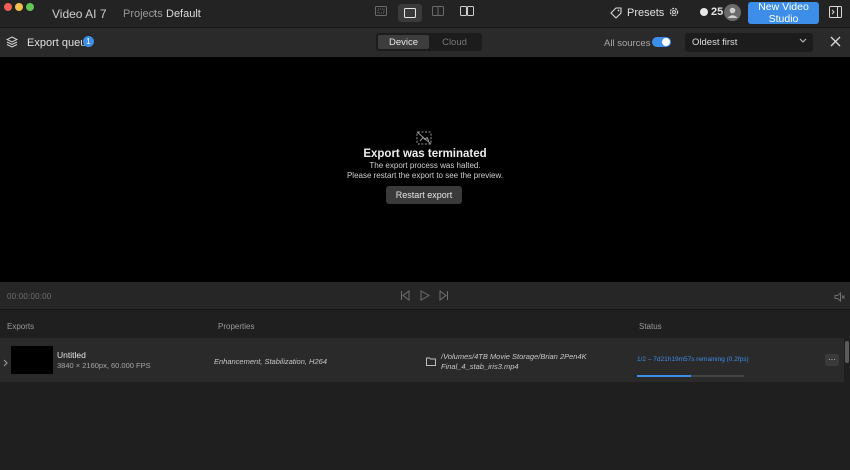  I want to click on restart-export-button: Restart export, so click(424, 195).